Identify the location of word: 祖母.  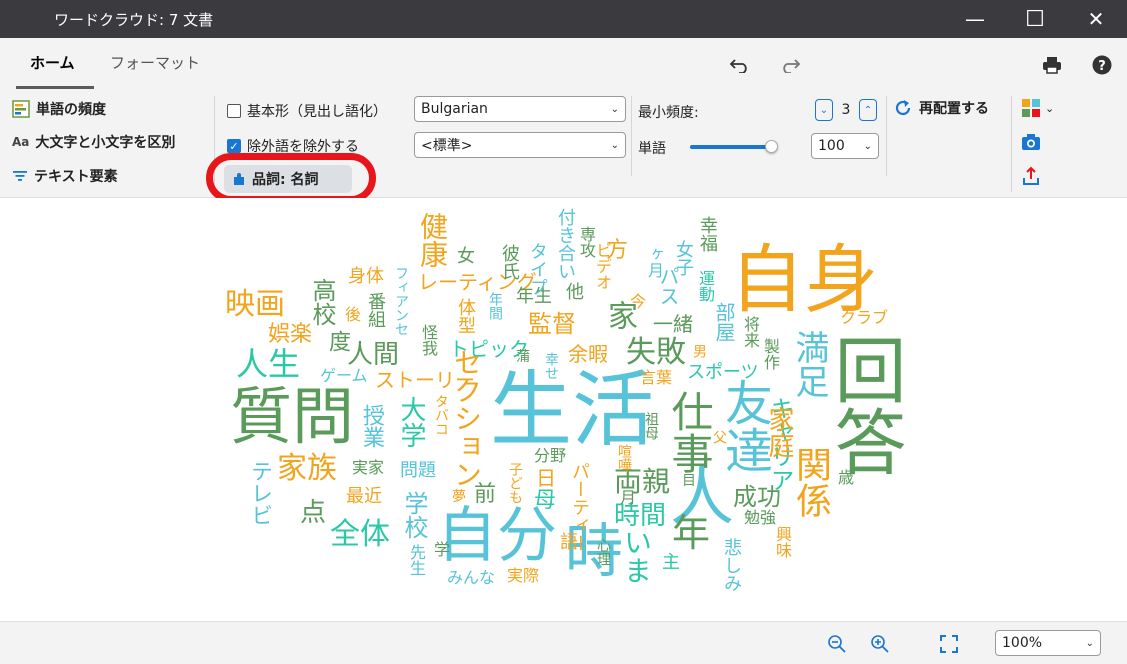
(651, 426).